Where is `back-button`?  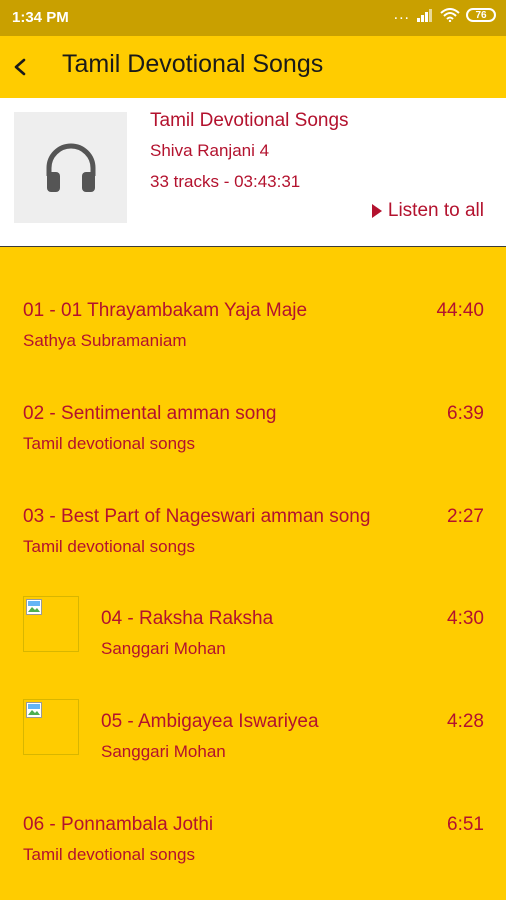 back-button is located at coordinates (22, 67).